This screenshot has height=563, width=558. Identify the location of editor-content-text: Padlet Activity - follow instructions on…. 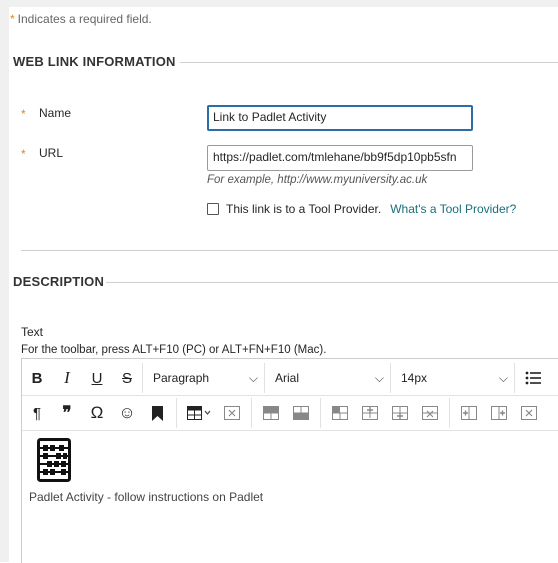
(146, 497).